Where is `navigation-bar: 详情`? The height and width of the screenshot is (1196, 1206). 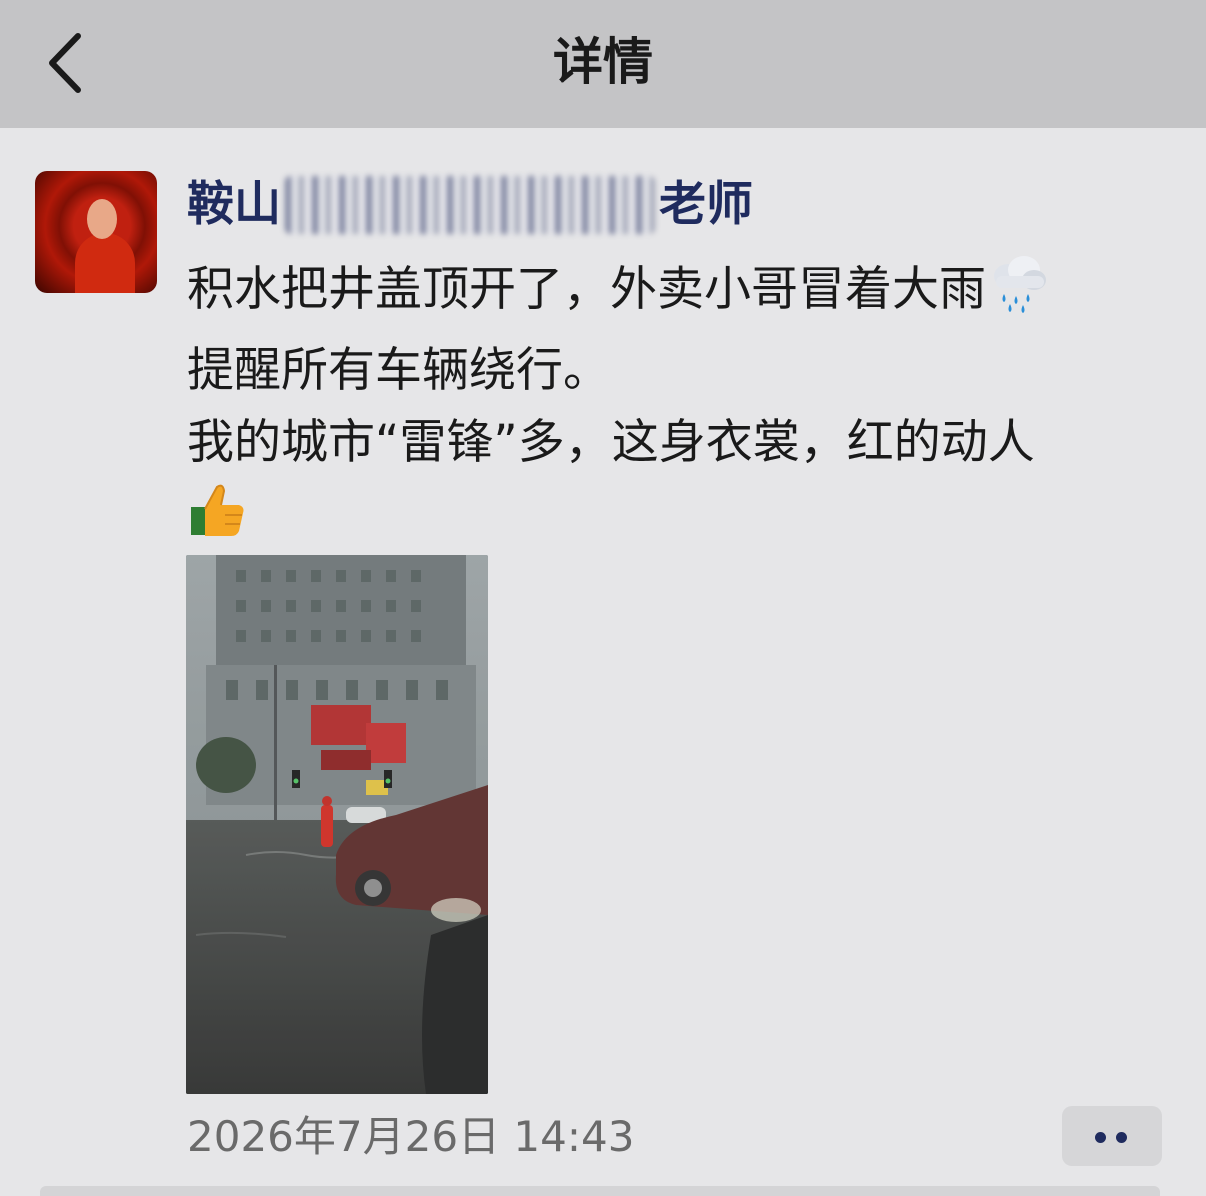 navigation-bar: 详情 is located at coordinates (603, 64).